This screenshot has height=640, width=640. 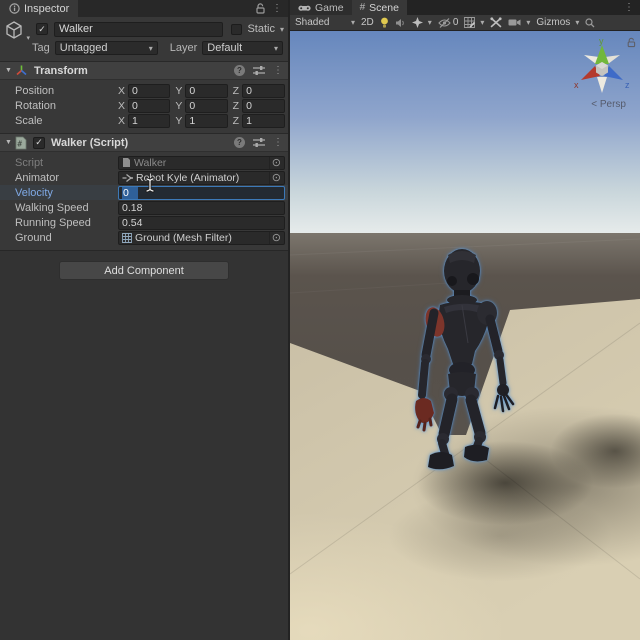 What do you see at coordinates (29, 162) in the screenshot?
I see `row-label: Script` at bounding box center [29, 162].